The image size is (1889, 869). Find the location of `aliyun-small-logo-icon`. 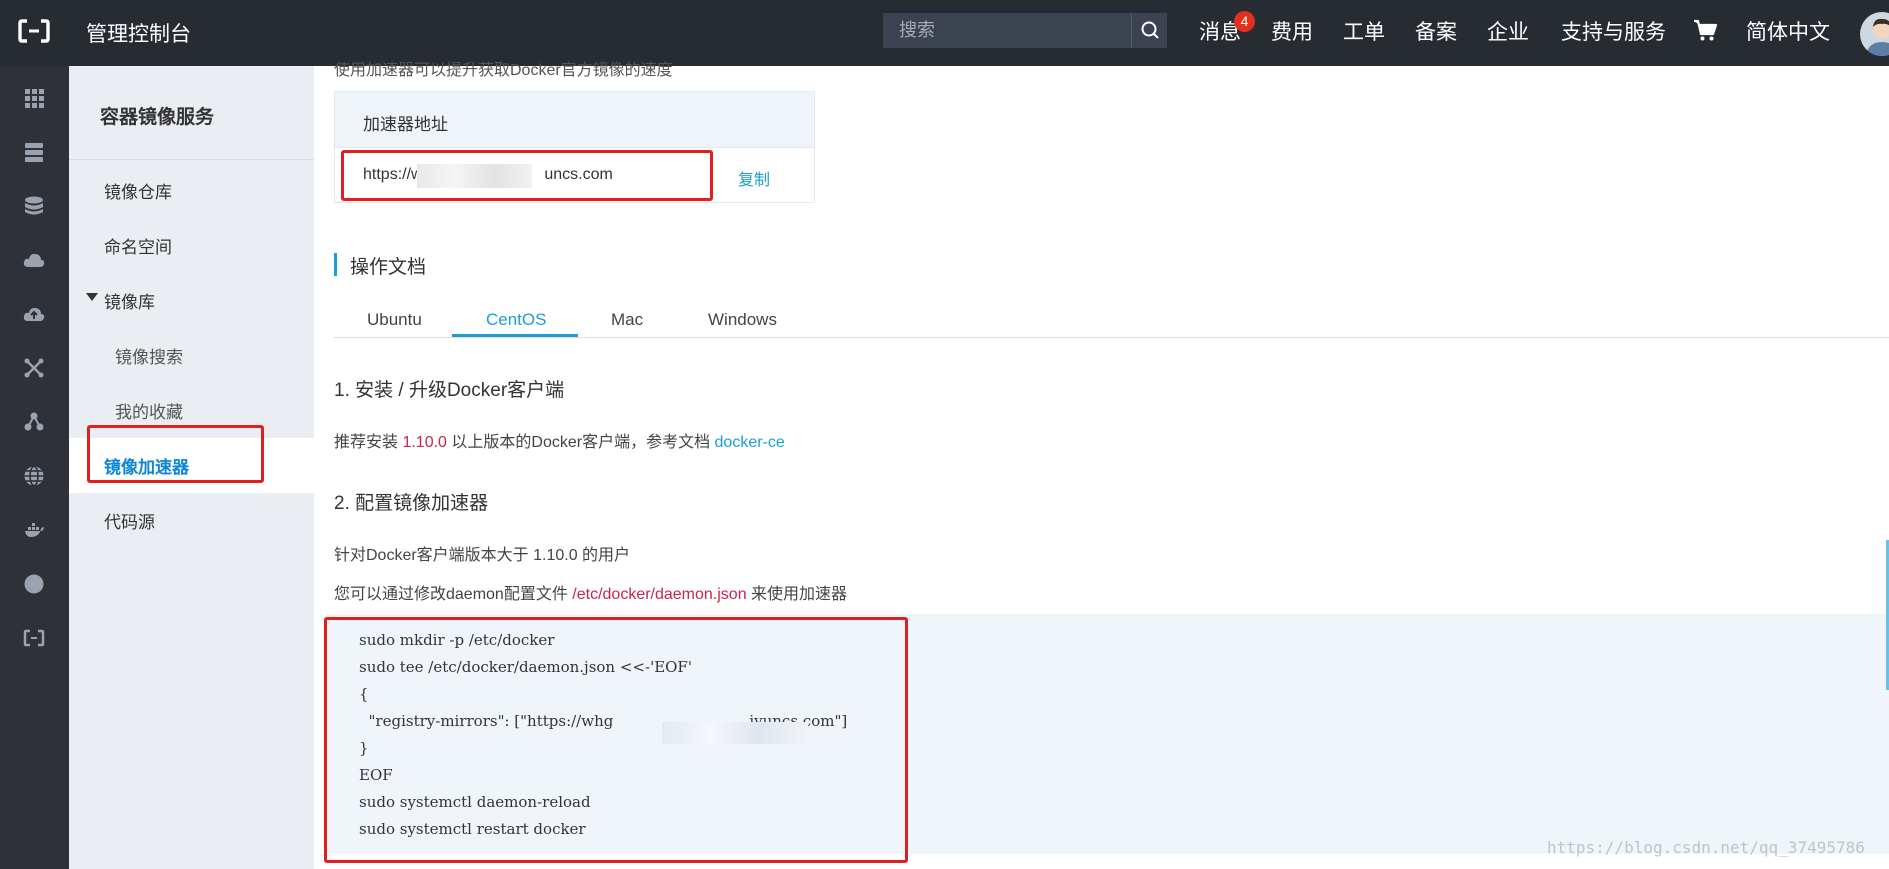

aliyun-small-logo-icon is located at coordinates (34, 638).